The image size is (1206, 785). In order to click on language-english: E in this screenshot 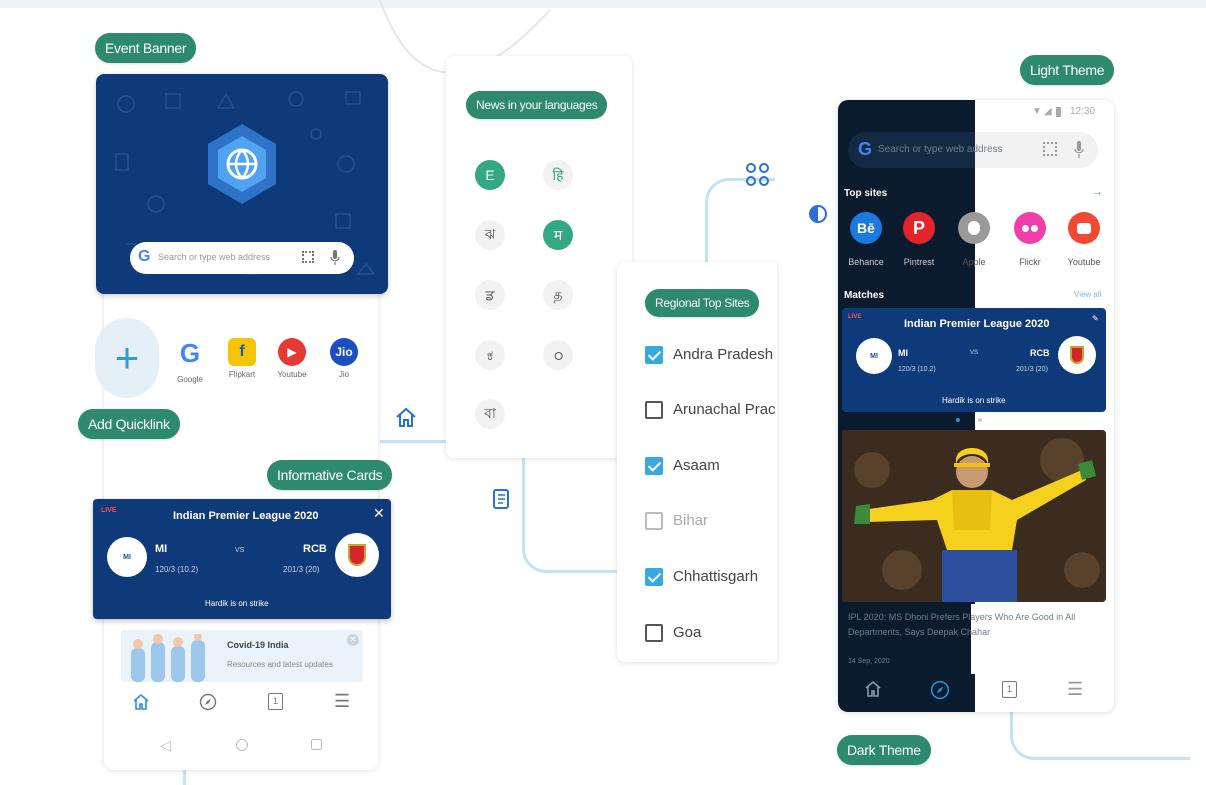, I will do `click(490, 175)`.